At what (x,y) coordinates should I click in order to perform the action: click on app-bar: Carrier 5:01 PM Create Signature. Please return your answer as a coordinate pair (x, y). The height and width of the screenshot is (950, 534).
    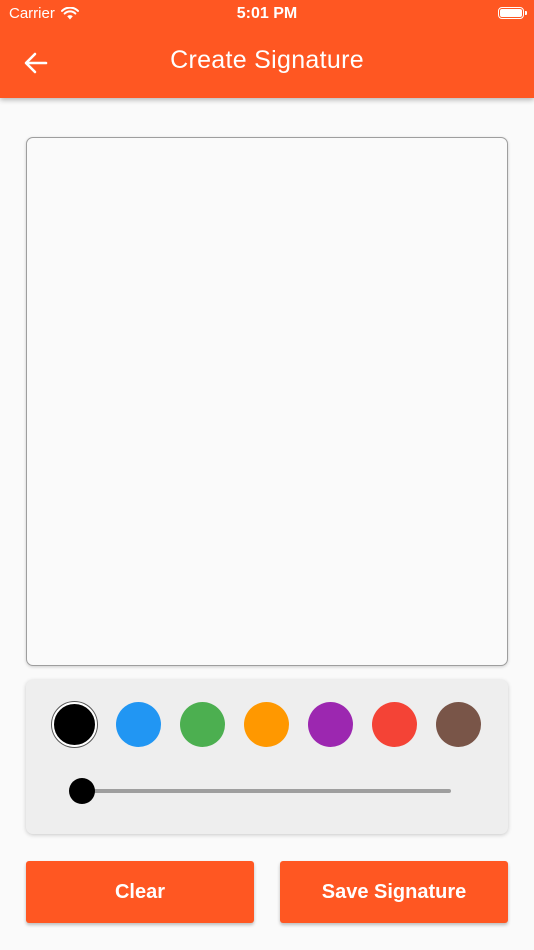
    Looking at the image, I should click on (267, 49).